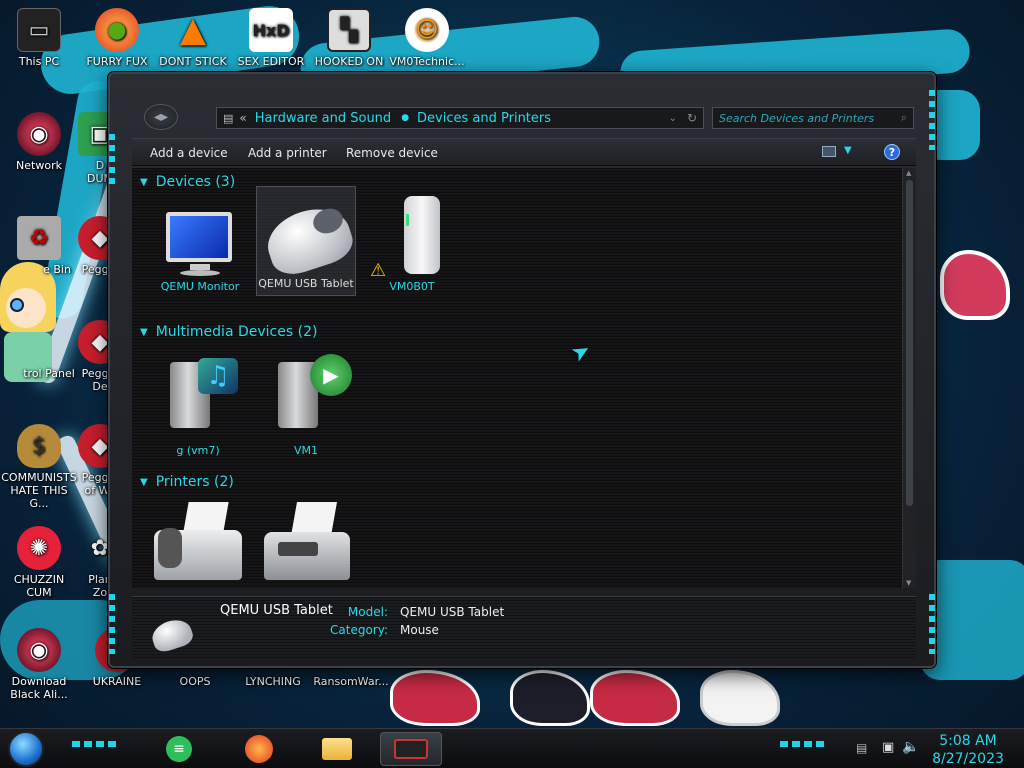 The image size is (1024, 768). Describe the element at coordinates (392, 153) in the screenshot. I see `remove-device-button: Remove device` at that location.